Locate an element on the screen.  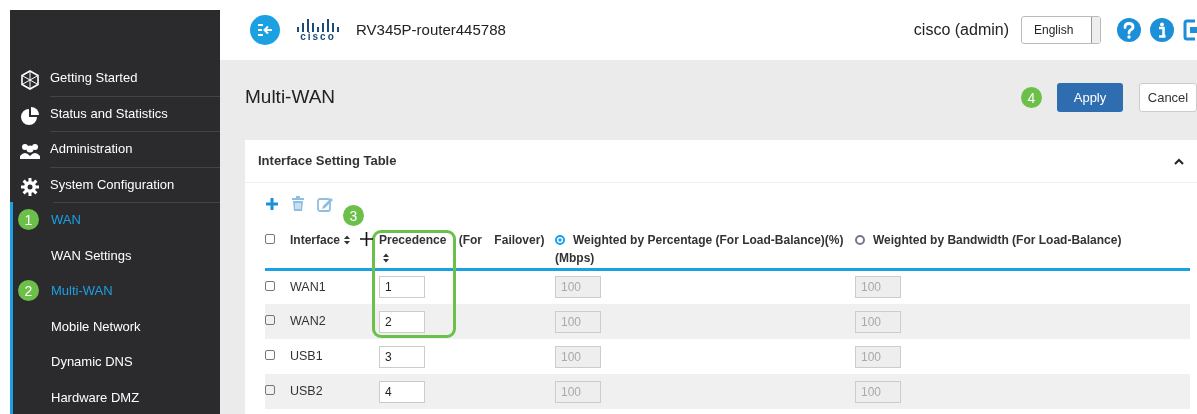
nav-item: Dynamic DNS is located at coordinates (92, 362).